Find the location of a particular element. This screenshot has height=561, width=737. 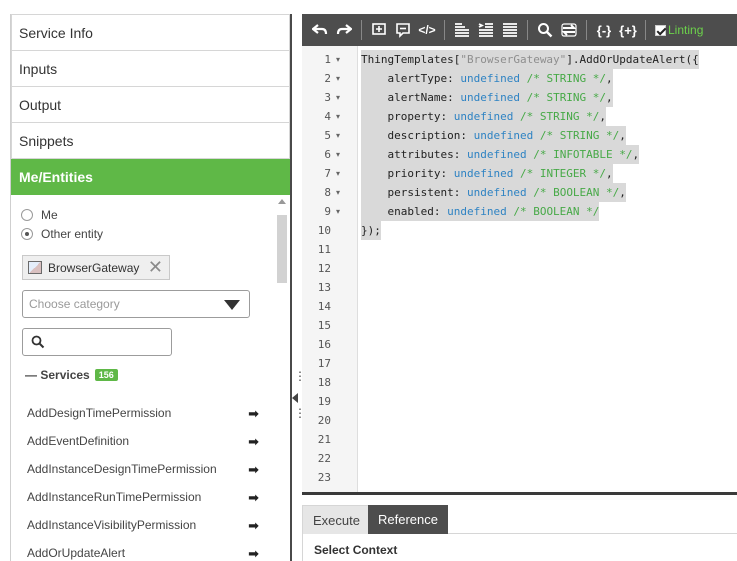

collapse-left-icon is located at coordinates (295, 398).